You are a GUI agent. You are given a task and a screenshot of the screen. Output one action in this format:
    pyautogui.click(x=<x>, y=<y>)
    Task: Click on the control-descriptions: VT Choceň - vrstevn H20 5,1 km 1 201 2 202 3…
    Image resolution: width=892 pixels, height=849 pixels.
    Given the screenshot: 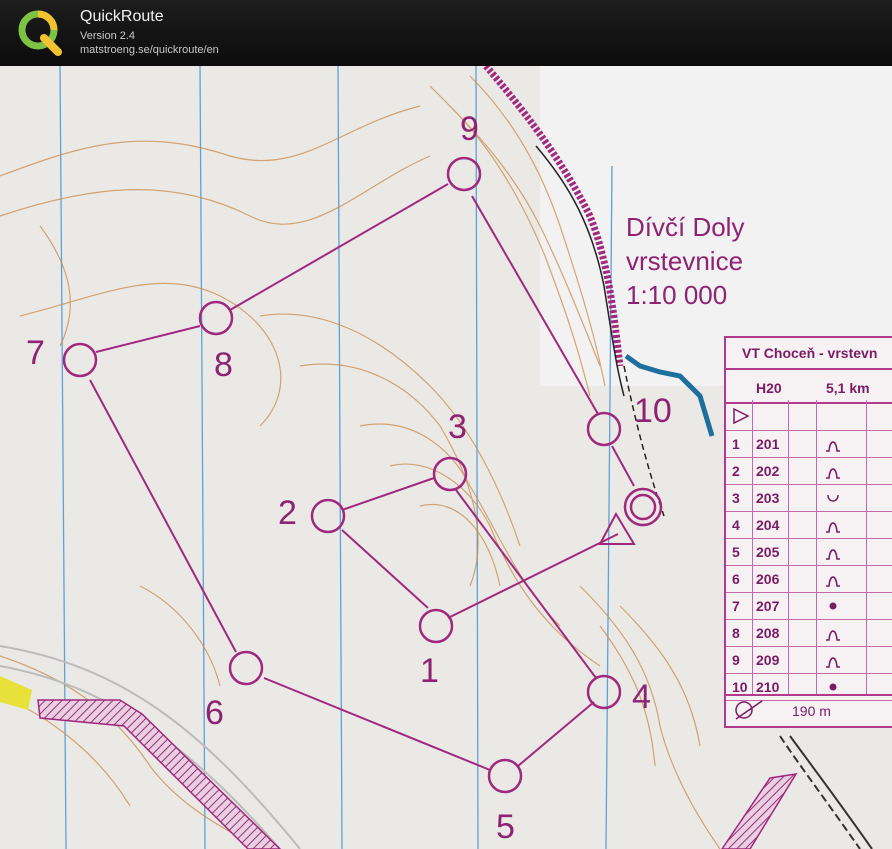 What is the action you would take?
    pyautogui.click(x=808, y=532)
    